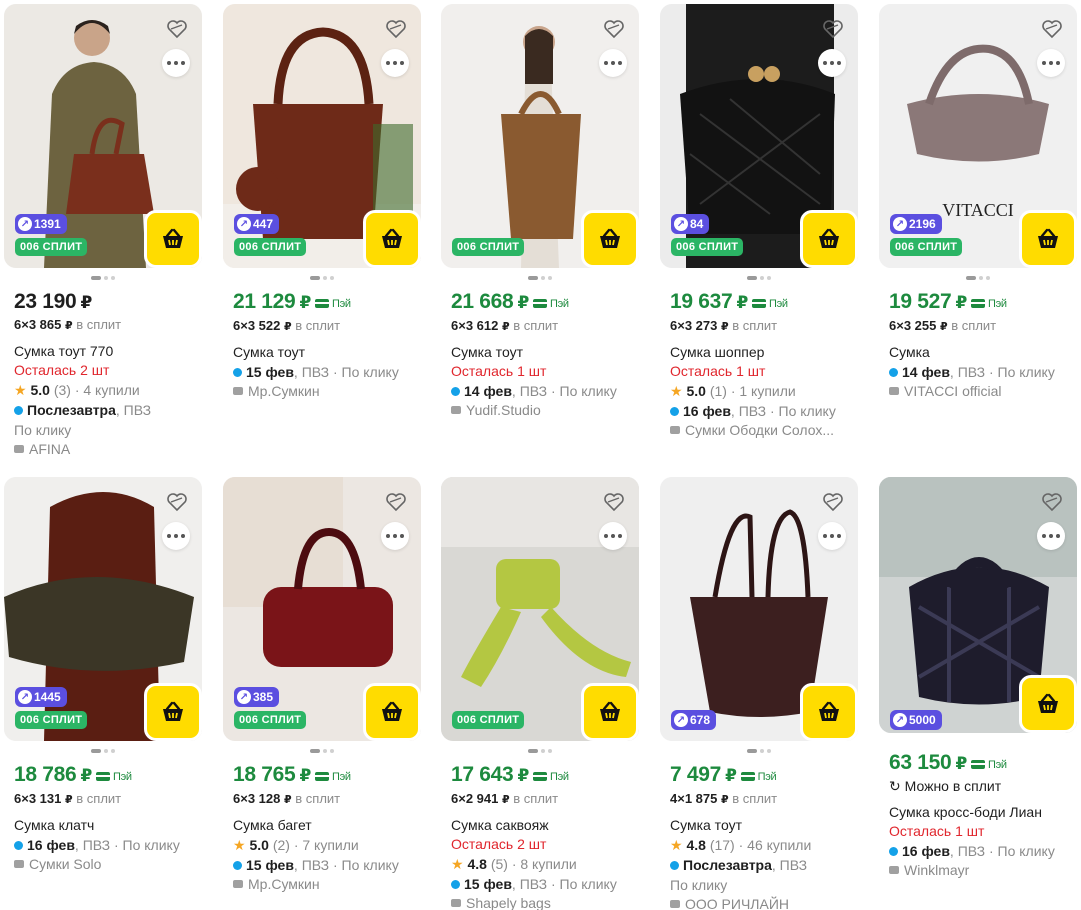  What do you see at coordinates (322, 825) in the screenshot?
I see `product-title: Сумка багет` at bounding box center [322, 825].